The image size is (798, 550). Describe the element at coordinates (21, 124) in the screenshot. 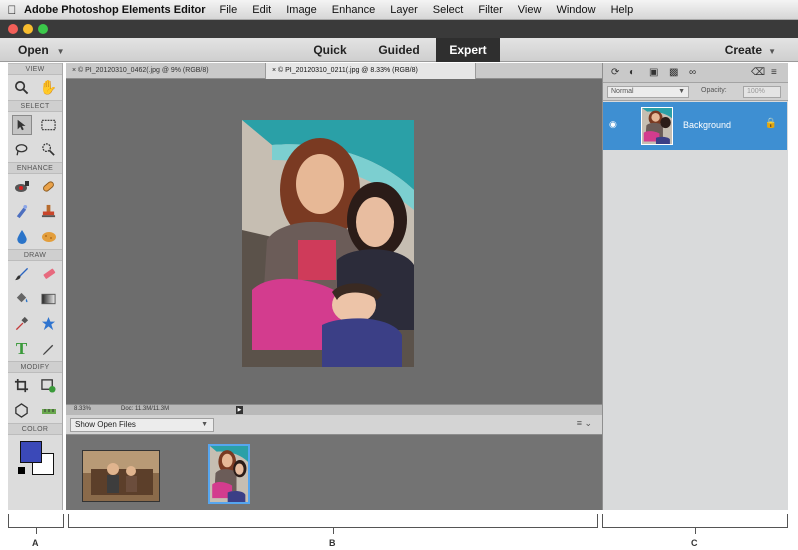

I see `move-icon` at that location.